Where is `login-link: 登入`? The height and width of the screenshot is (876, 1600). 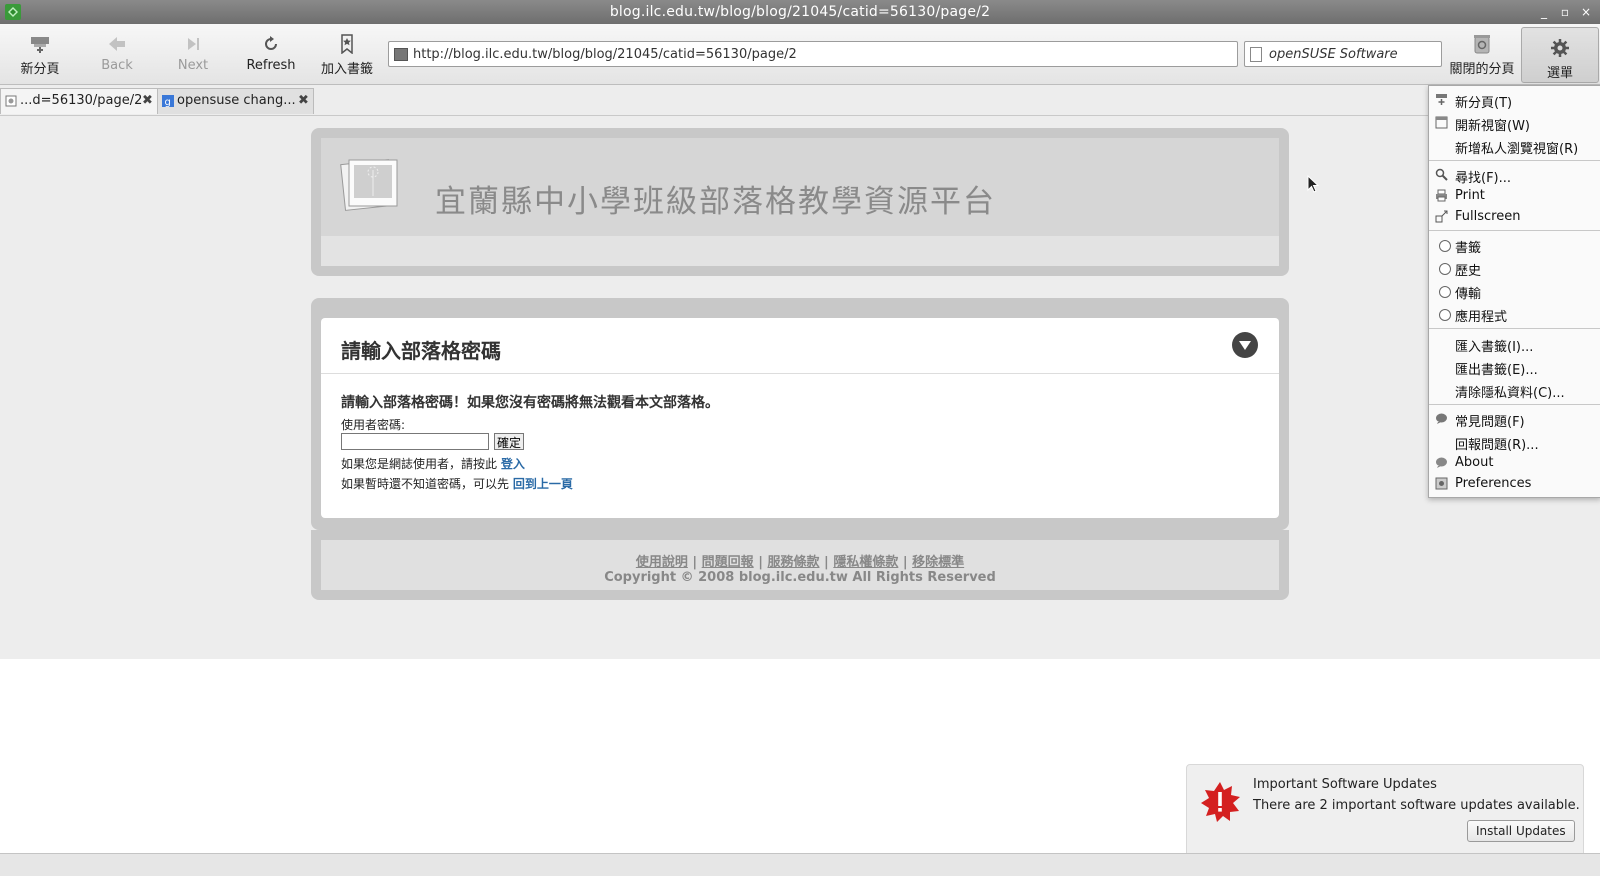
login-link: 登入 is located at coordinates (513, 464).